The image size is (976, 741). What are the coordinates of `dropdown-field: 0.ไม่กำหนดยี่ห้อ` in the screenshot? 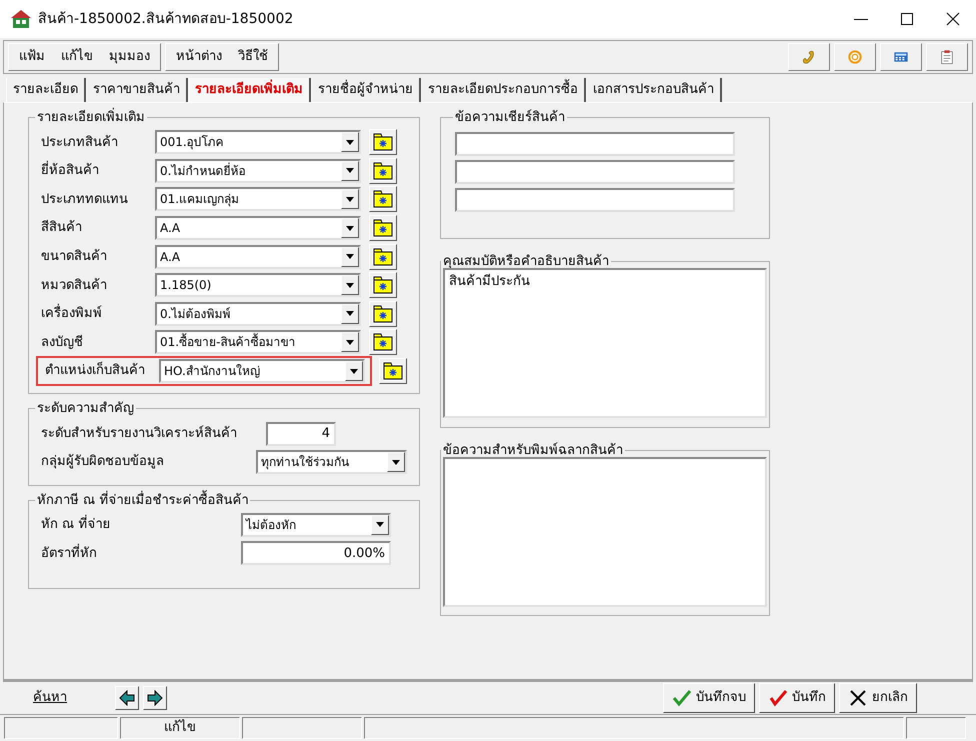 It's located at (258, 170).